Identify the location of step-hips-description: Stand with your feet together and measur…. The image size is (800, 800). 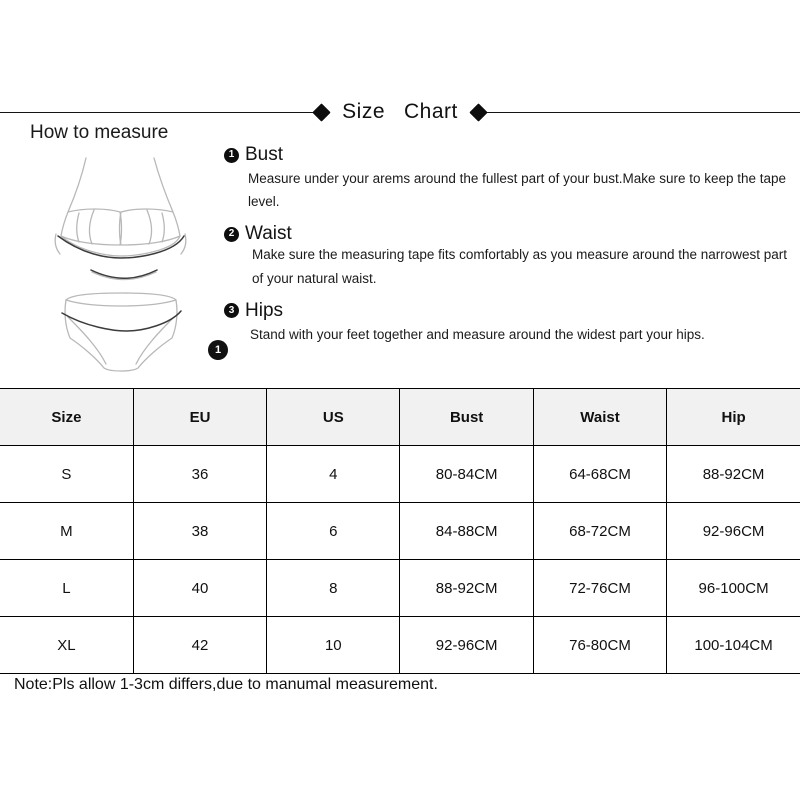
(477, 334).